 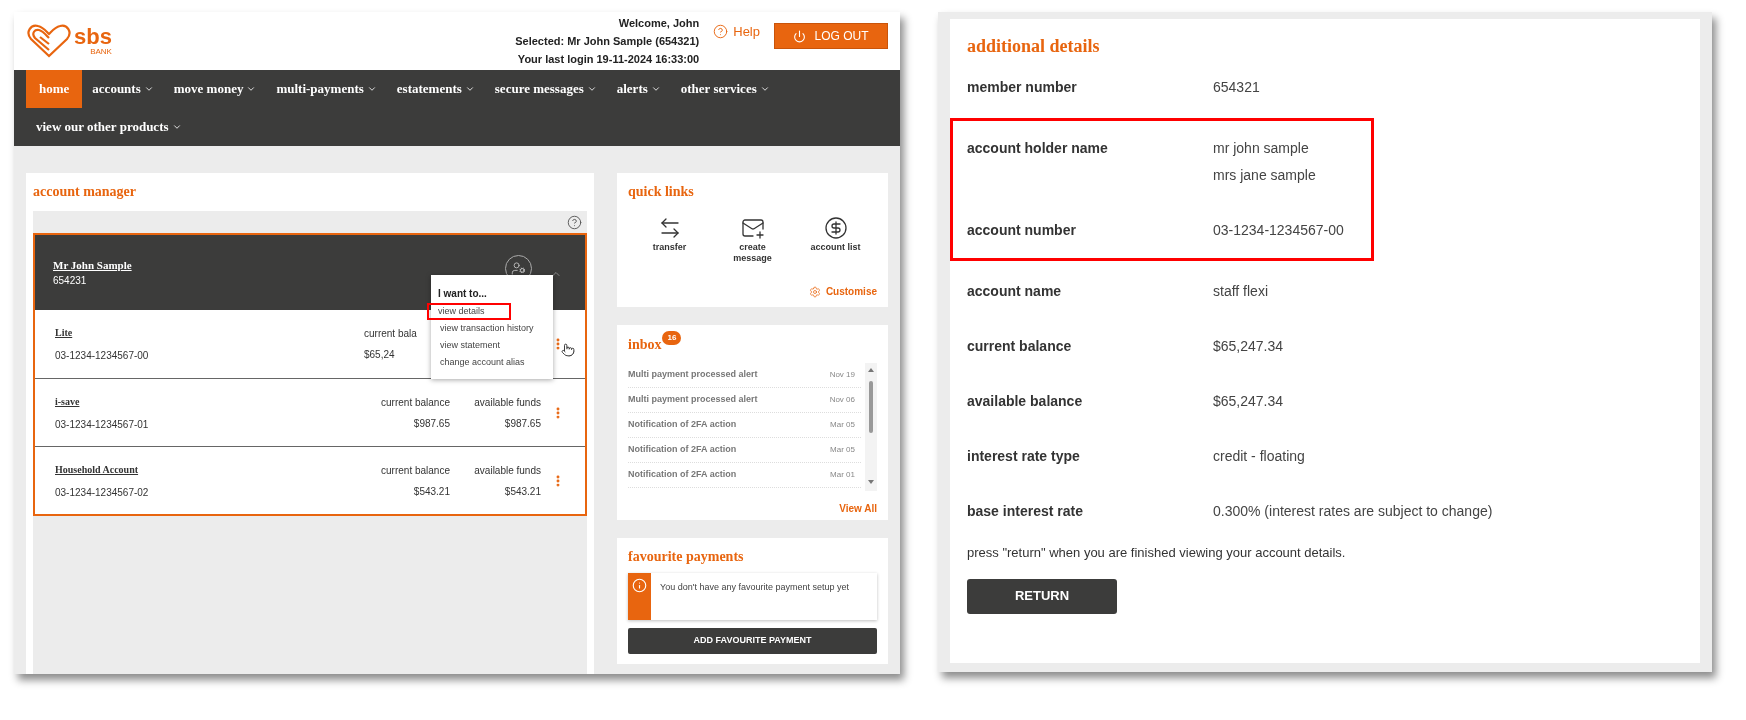 I want to click on logo-subtext: BANK, so click(x=101, y=52).